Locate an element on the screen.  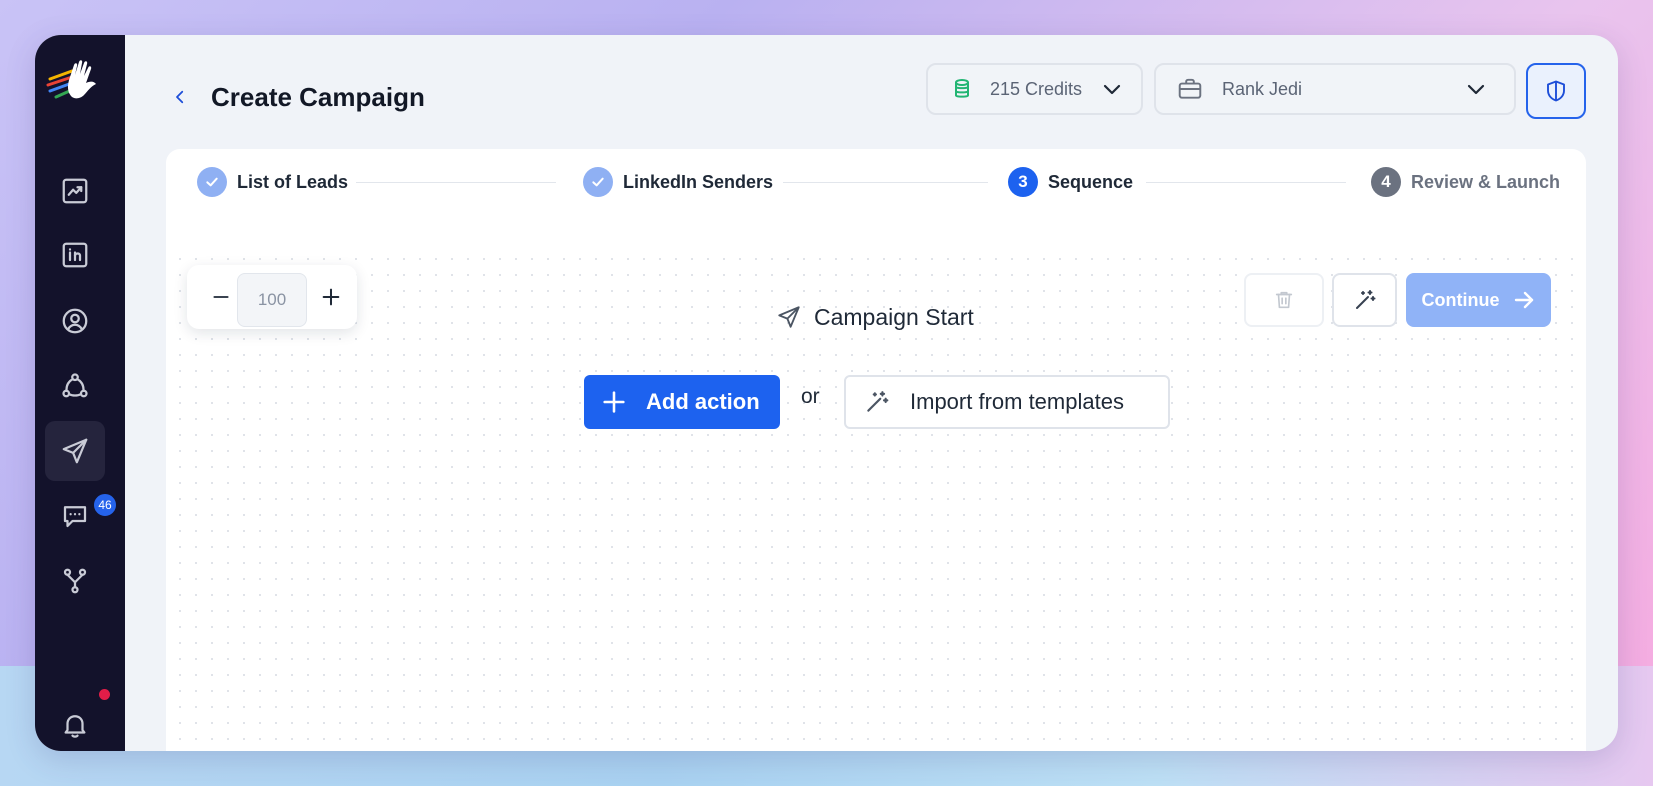
zoom-out-button is located at coordinates (221, 297).